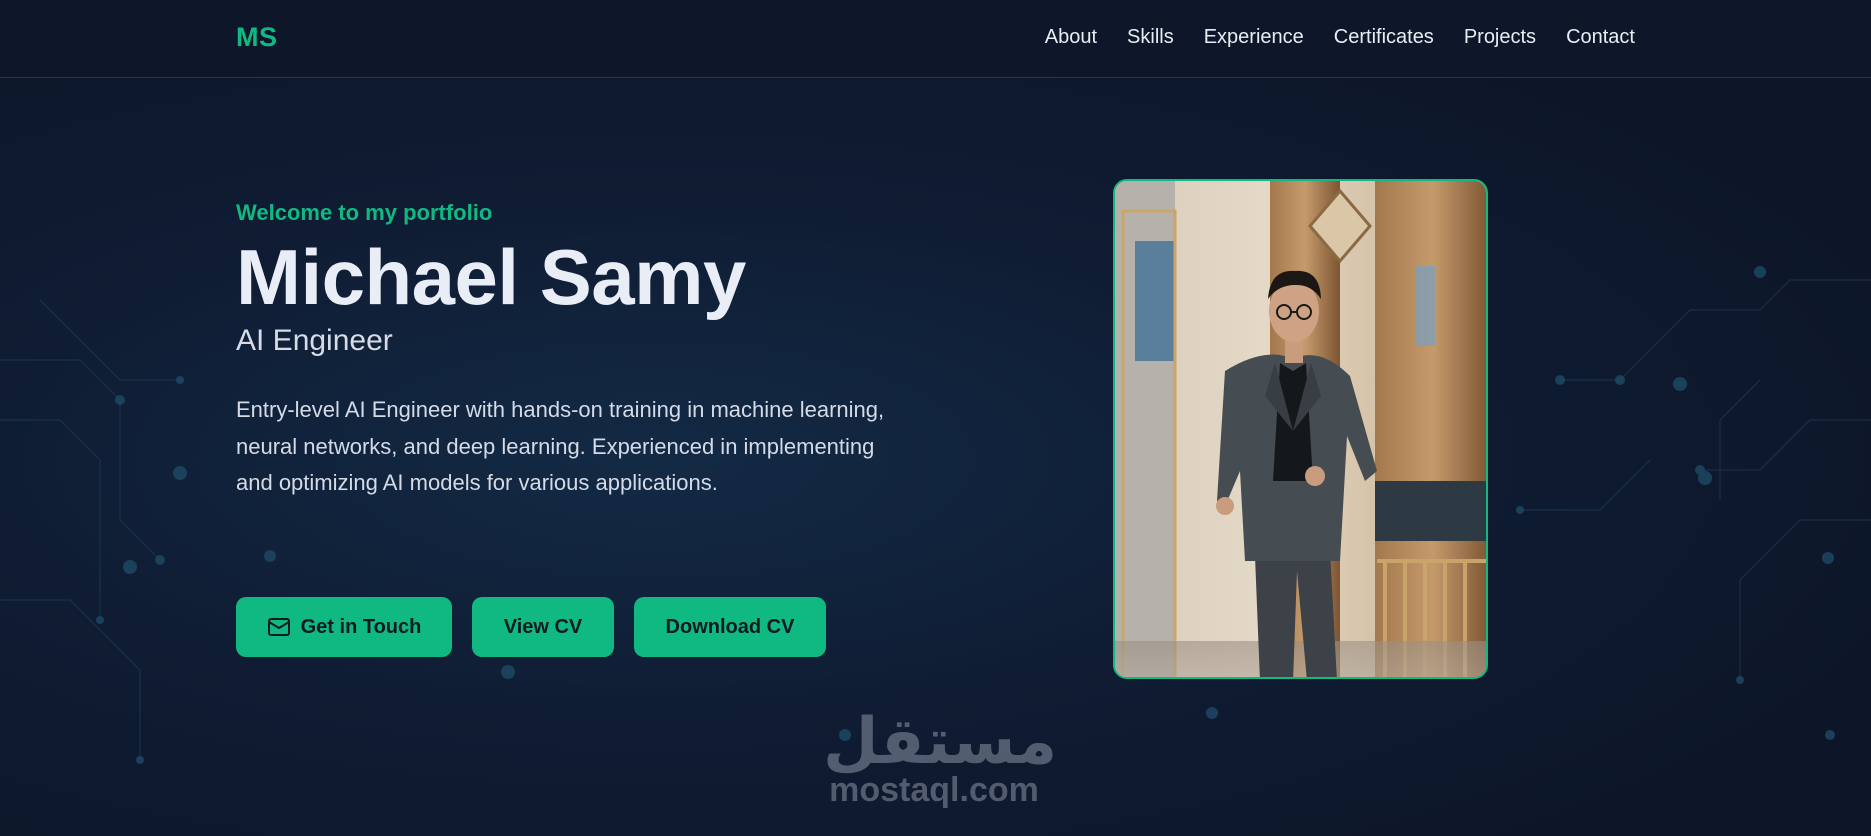 This screenshot has height=836, width=1871. I want to click on nav-link-skills: Skills, so click(1150, 37).